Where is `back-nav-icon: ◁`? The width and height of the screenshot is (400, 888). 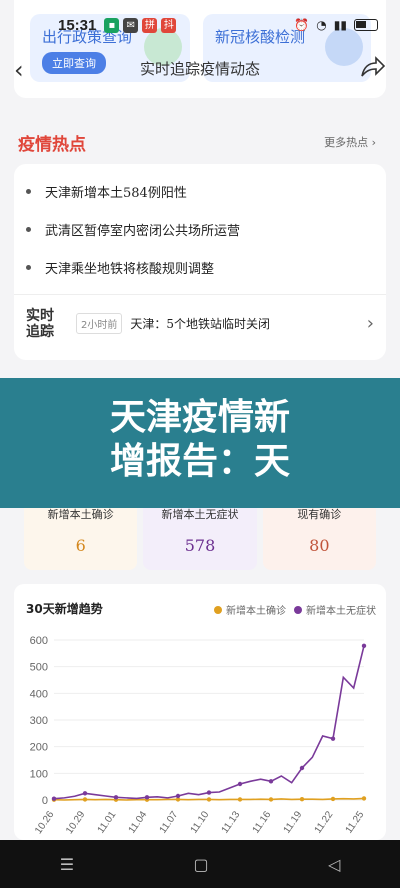
back-nav-icon: ◁ is located at coordinates (334, 864).